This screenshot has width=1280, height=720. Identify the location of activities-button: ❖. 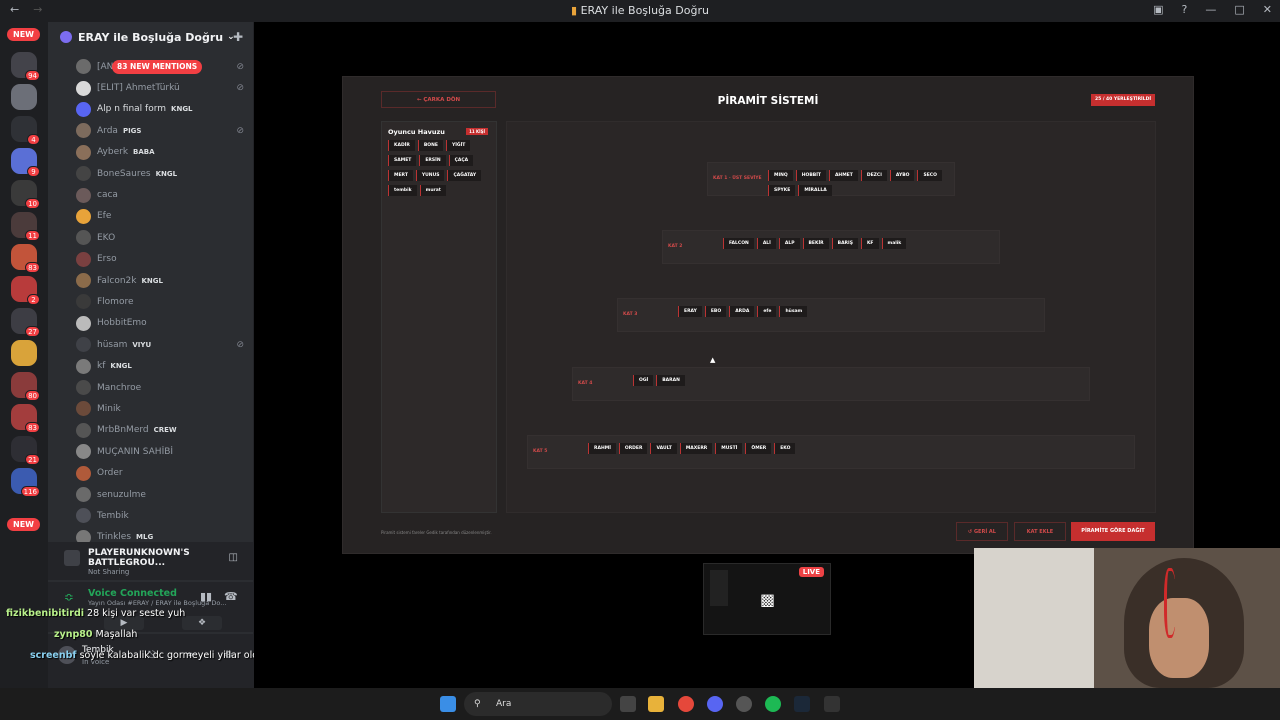
(202, 623).